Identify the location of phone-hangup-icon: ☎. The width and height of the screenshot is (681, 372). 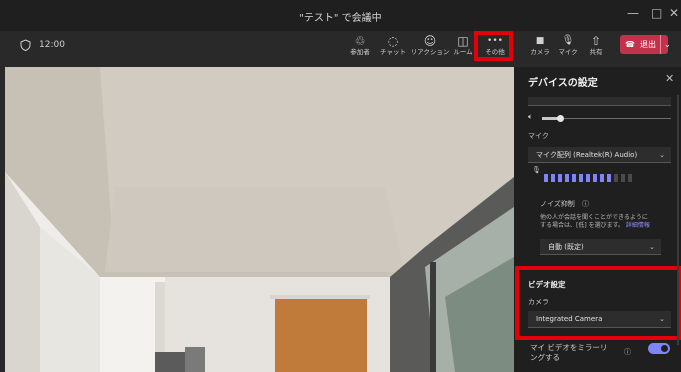
(630, 44).